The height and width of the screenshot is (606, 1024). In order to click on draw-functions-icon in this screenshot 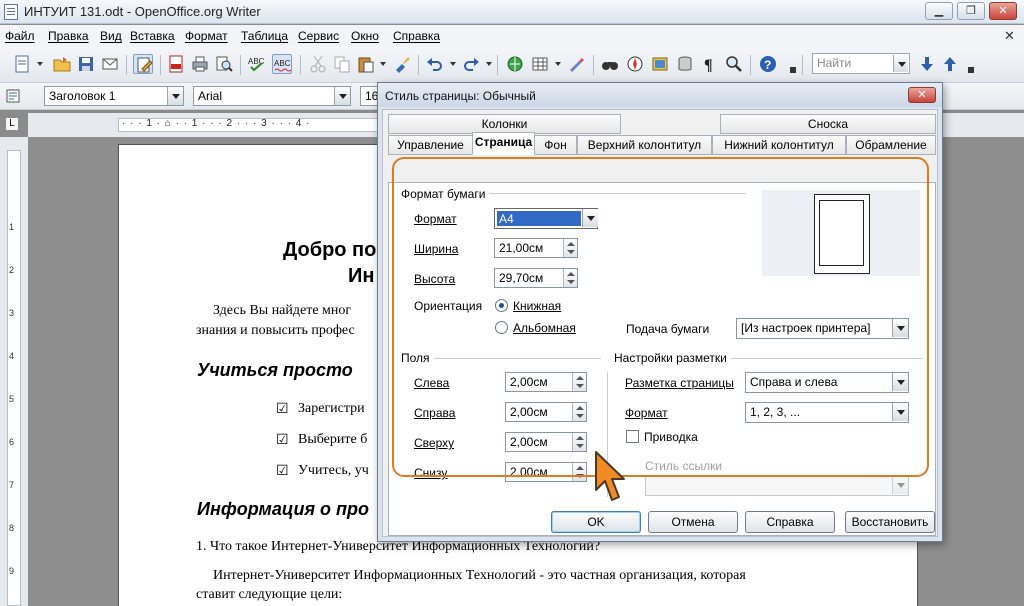, I will do `click(577, 64)`.